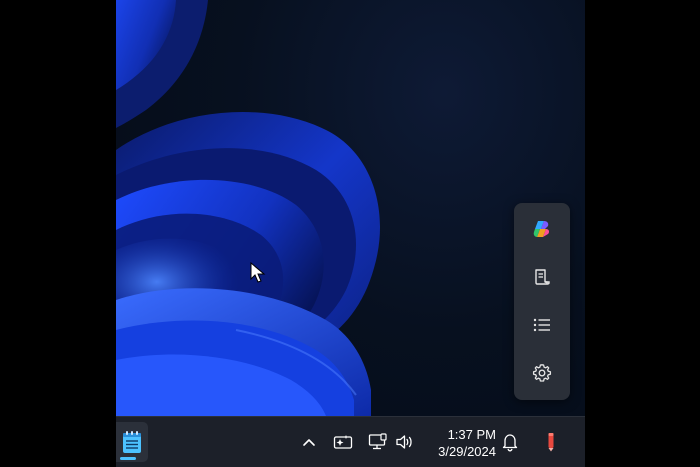  I want to click on list-icon, so click(541, 325).